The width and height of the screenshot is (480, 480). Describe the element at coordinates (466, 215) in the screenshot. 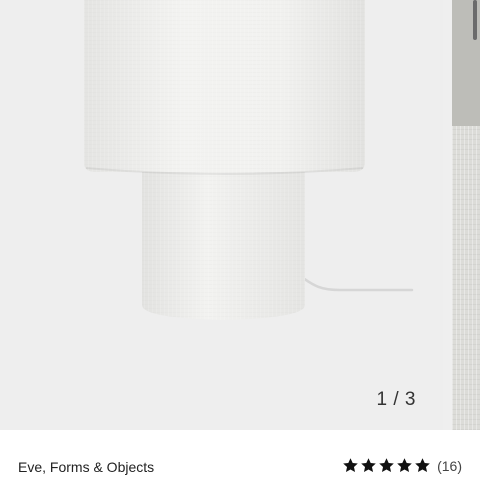

I see `next-image-preview` at that location.